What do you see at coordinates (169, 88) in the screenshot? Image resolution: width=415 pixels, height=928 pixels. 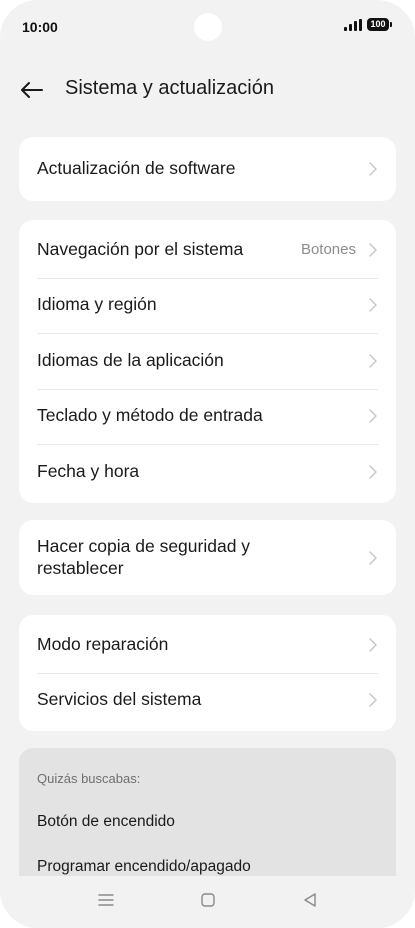 I see `page-title: Sistema y actualización` at bounding box center [169, 88].